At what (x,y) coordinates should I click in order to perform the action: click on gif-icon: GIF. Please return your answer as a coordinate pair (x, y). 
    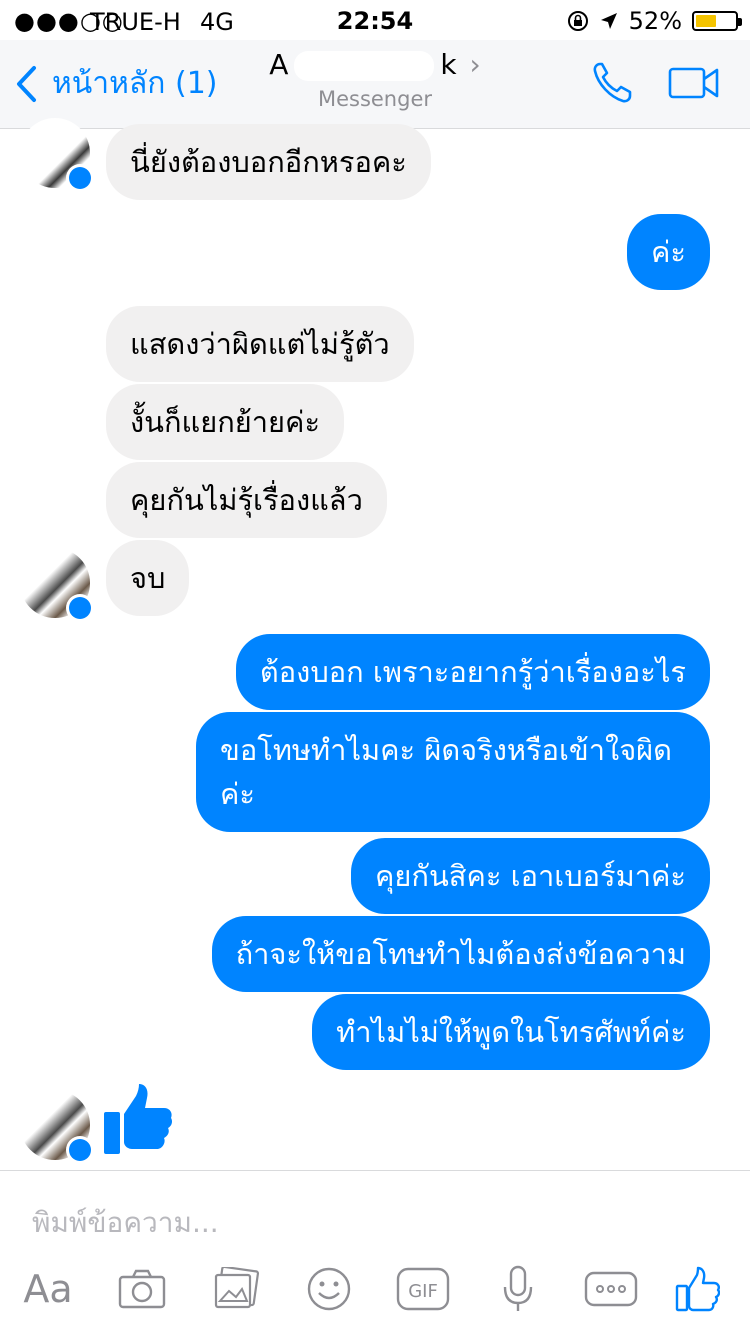
    Looking at the image, I should click on (423, 1289).